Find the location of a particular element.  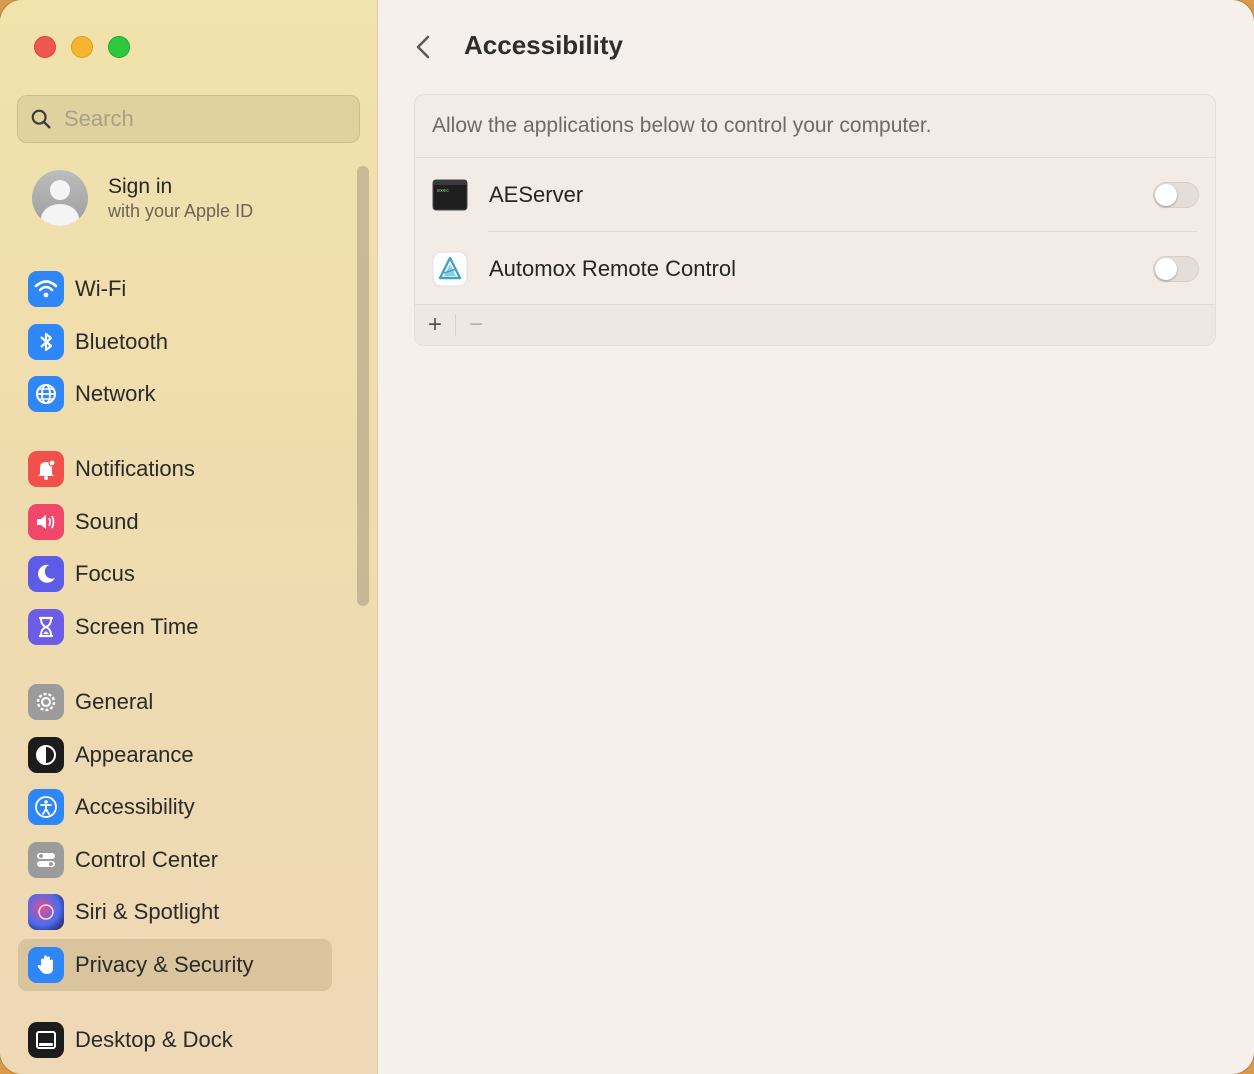

sidebar-item-focus: Focus is located at coordinates (175, 574).